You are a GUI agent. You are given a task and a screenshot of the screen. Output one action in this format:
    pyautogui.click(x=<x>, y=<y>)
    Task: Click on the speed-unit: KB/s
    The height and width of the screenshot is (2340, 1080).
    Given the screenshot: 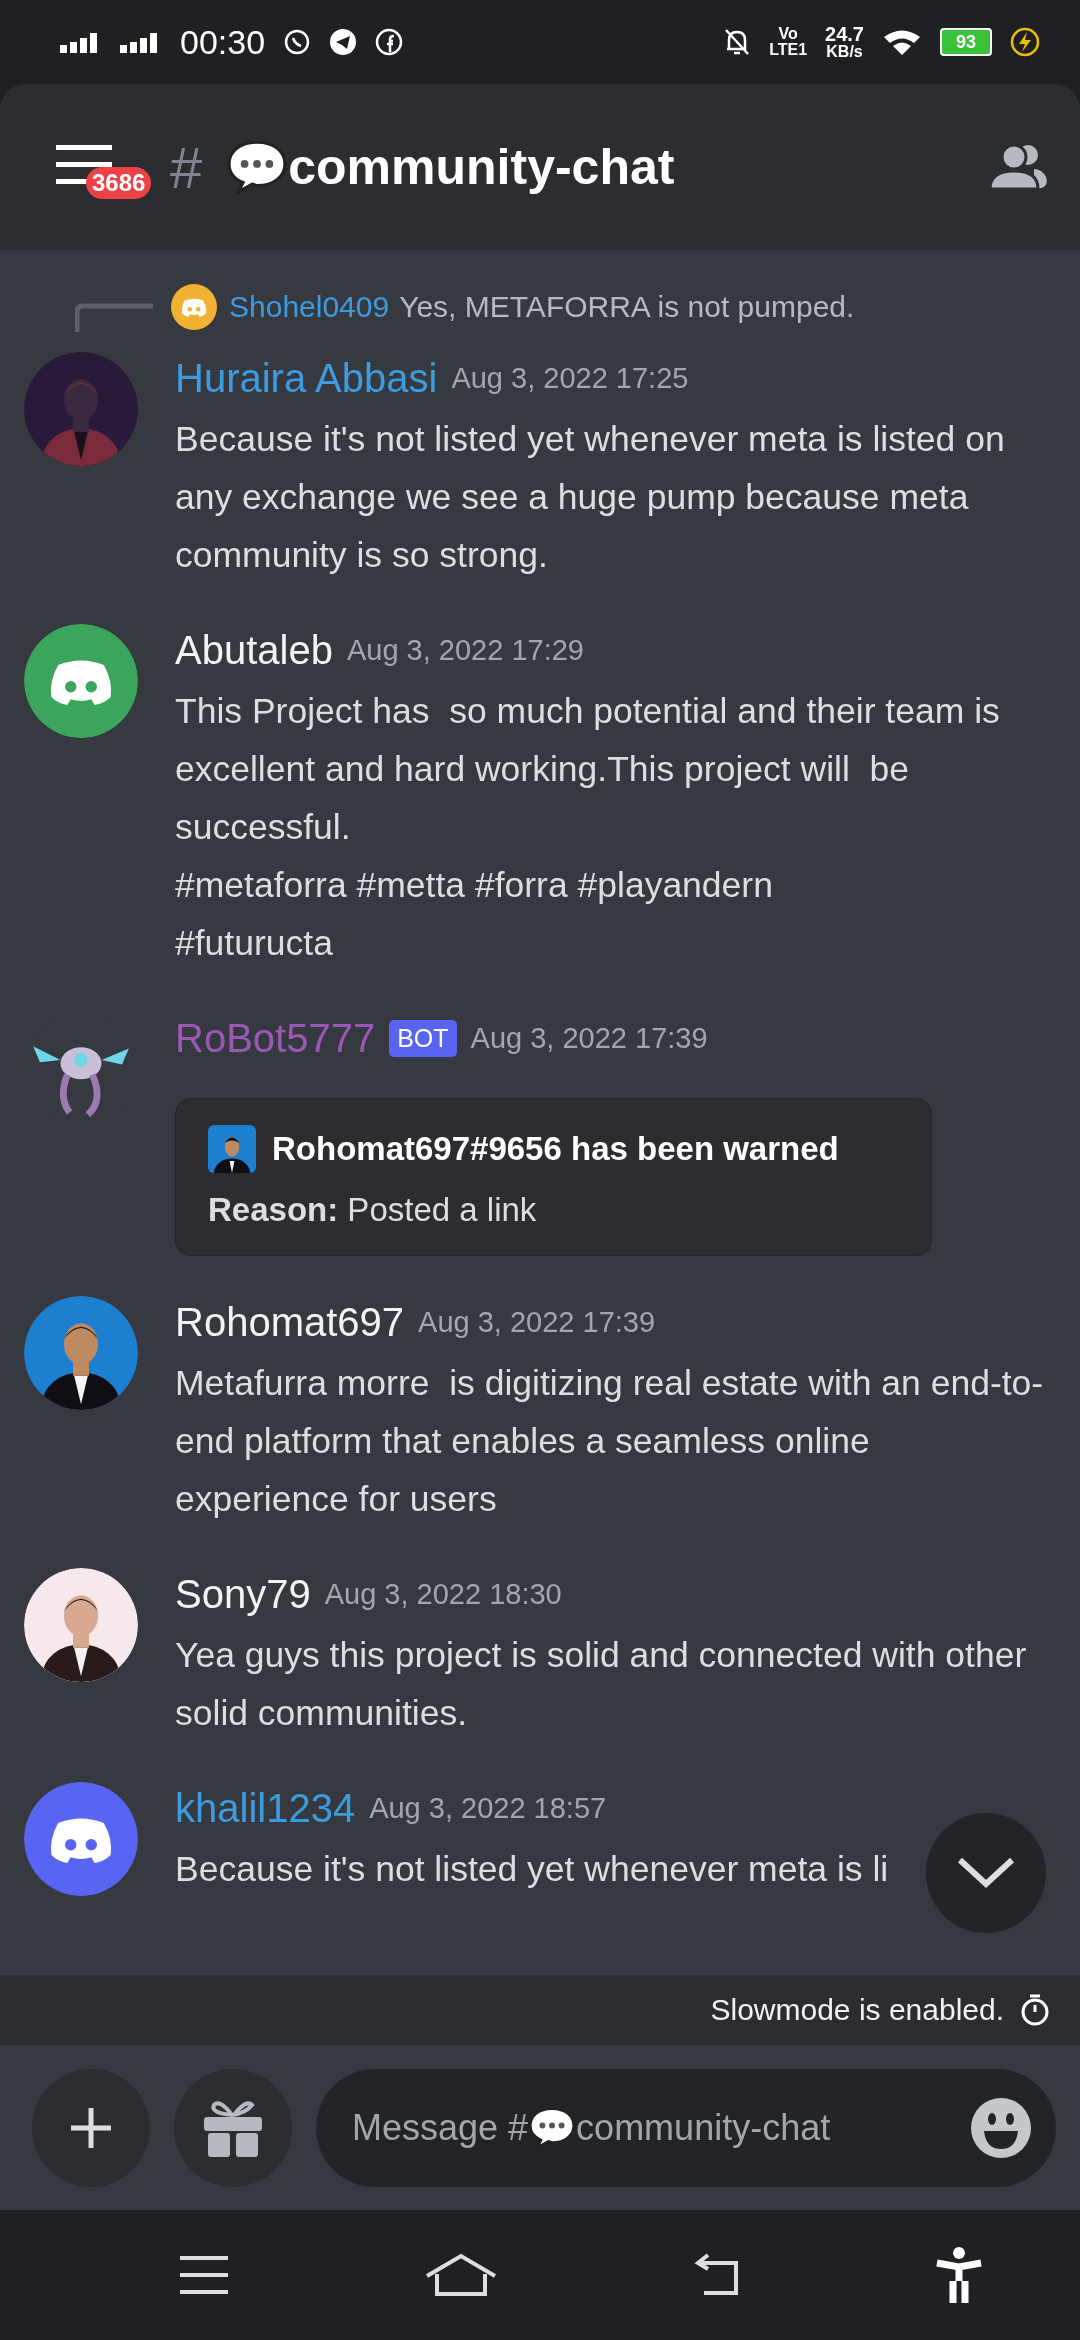 What is the action you would take?
    pyautogui.click(x=844, y=52)
    